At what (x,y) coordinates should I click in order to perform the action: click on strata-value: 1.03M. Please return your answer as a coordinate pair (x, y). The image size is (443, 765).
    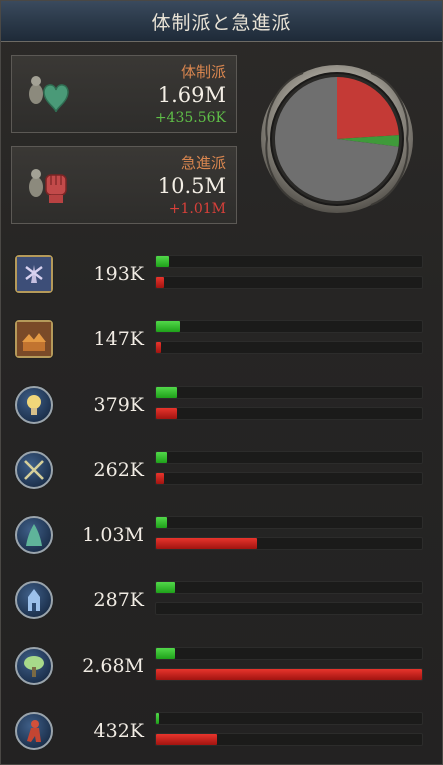
    Looking at the image, I should click on (113, 535).